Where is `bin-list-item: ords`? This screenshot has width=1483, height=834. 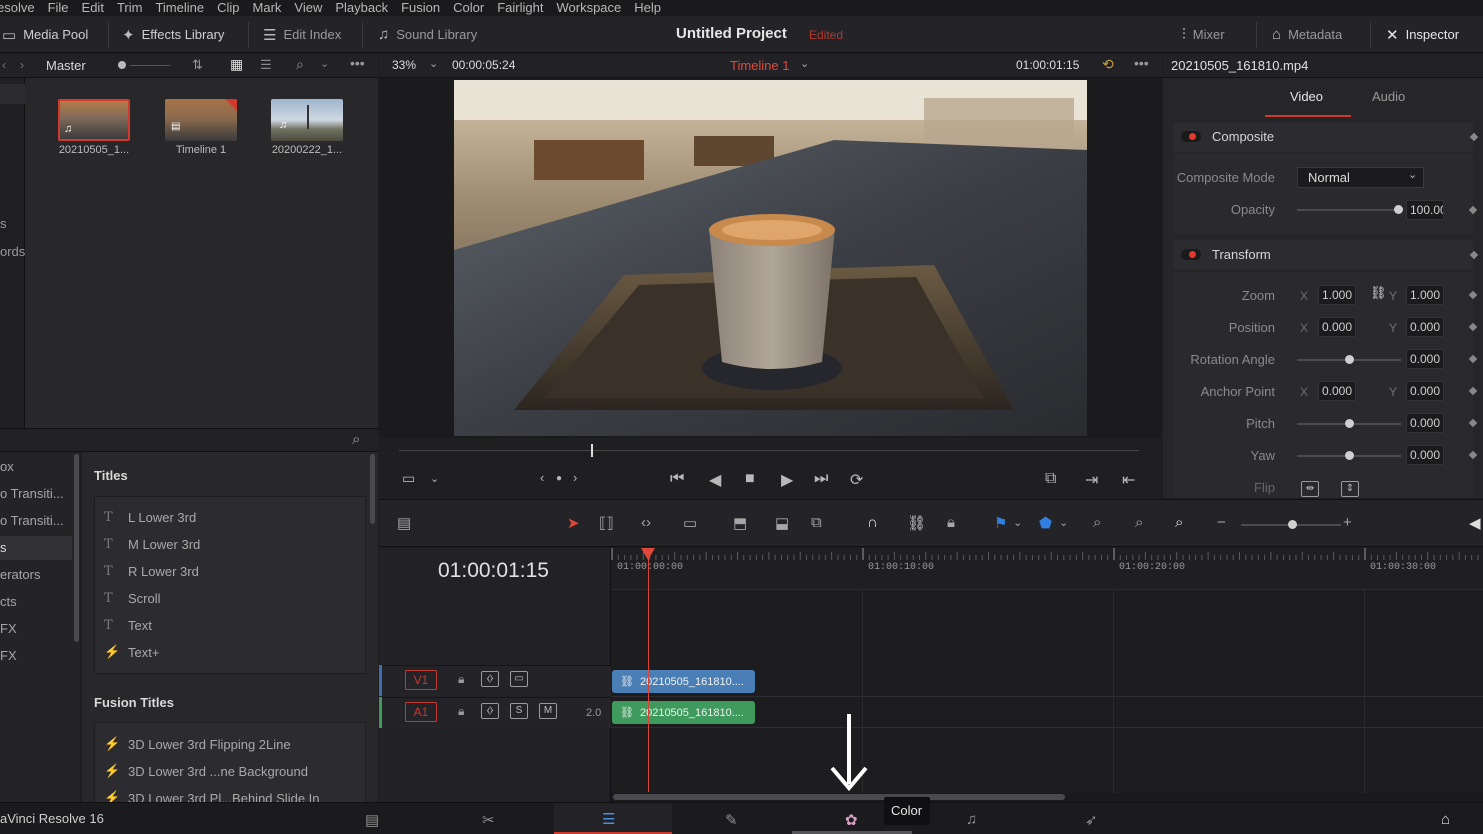
bin-list-item: ords is located at coordinates (12, 251).